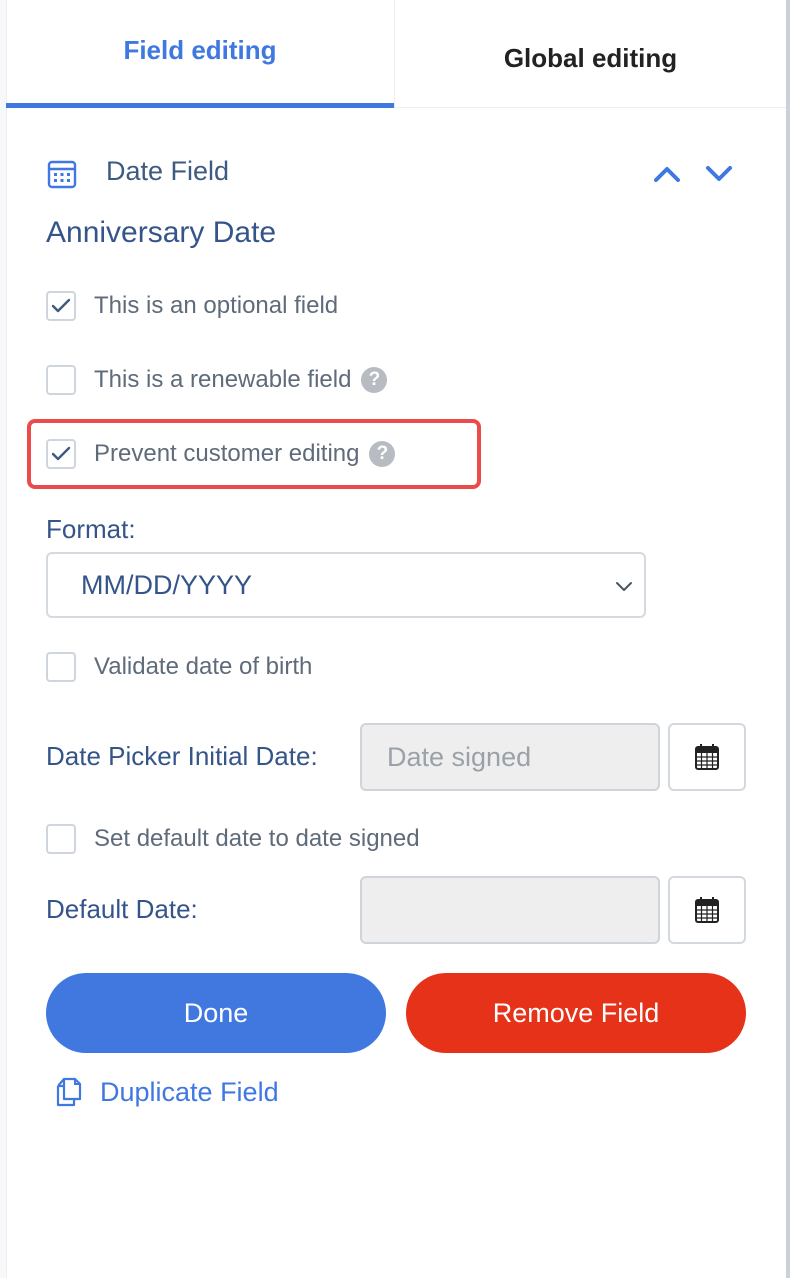  I want to click on chevron-up-icon, so click(667, 173).